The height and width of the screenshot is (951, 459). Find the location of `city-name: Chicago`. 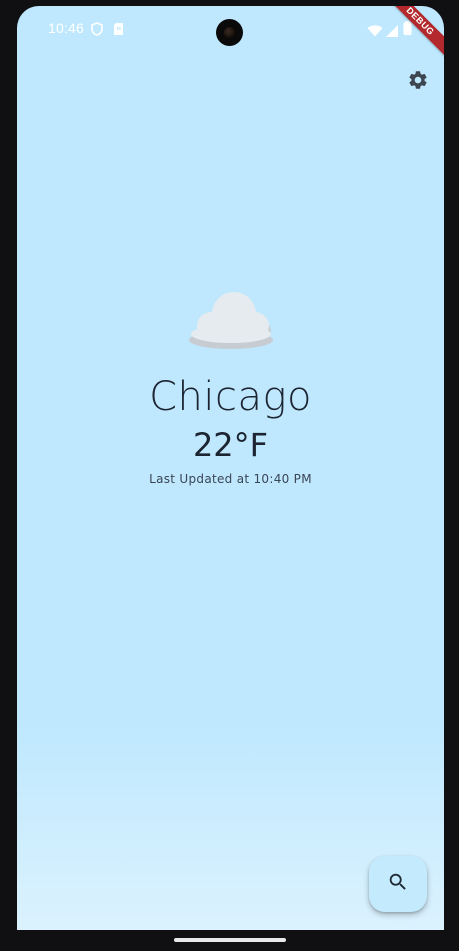

city-name: Chicago is located at coordinates (230, 397).